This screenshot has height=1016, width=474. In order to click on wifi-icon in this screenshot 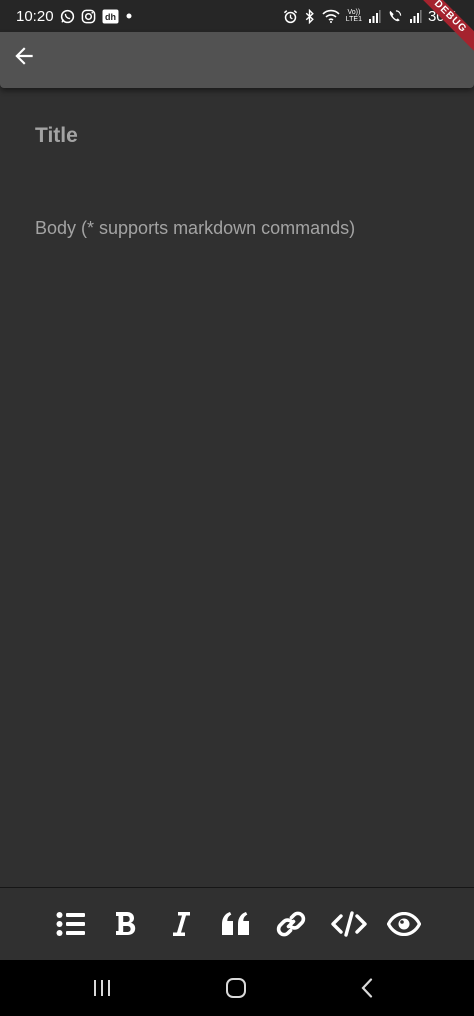, I will do `click(331, 16)`.